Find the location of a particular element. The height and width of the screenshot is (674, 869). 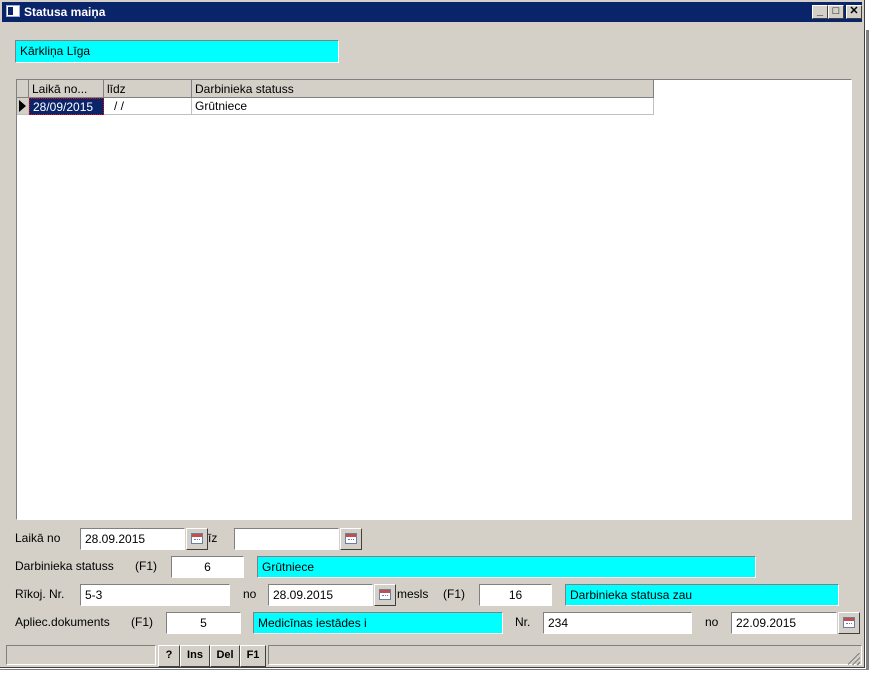

period-to-calendar-button is located at coordinates (351, 539).